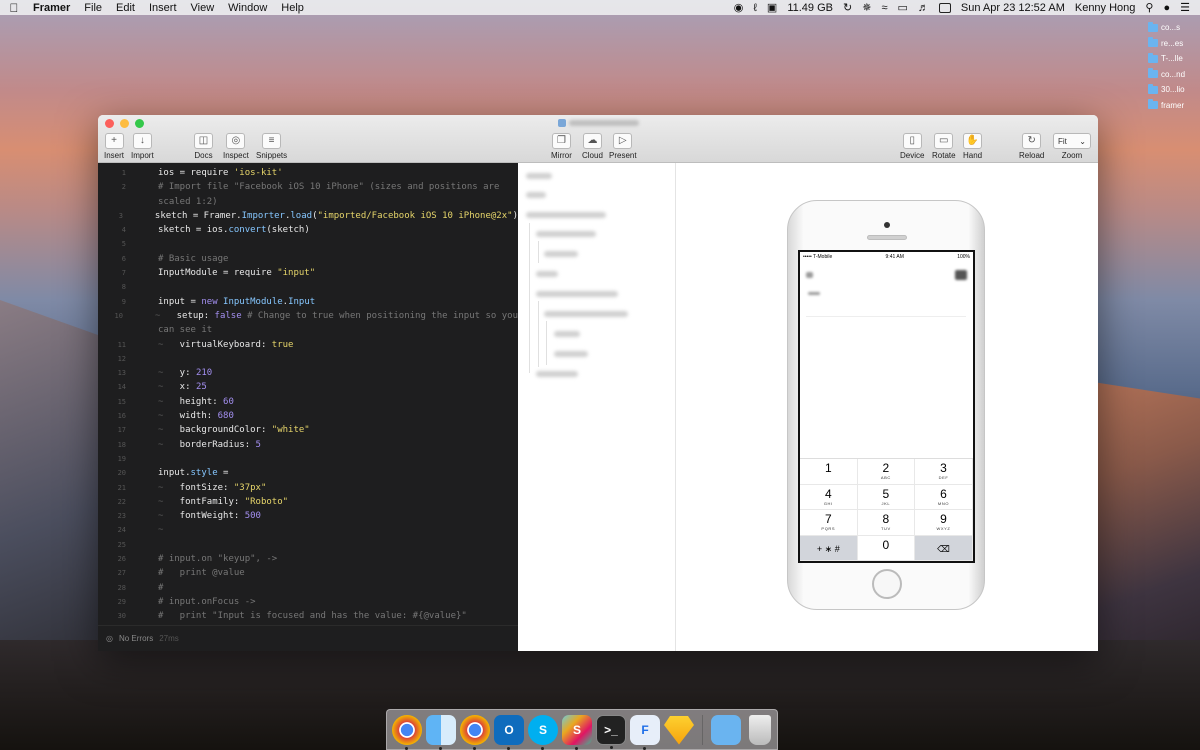 Image resolution: width=1200 pixels, height=750 pixels. What do you see at coordinates (121, 458) in the screenshot?
I see `code-line: 19` at bounding box center [121, 458].